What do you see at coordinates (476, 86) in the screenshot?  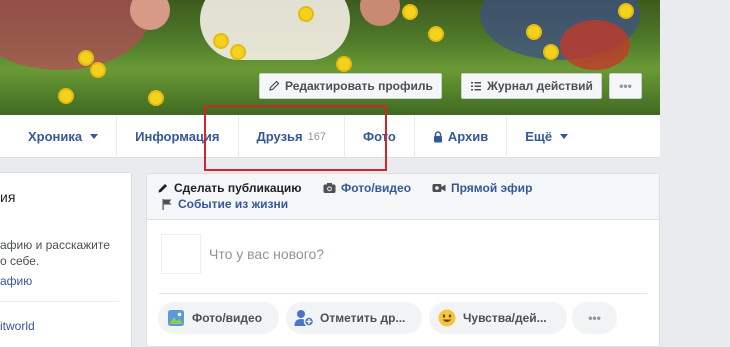 I see `list-icon` at bounding box center [476, 86].